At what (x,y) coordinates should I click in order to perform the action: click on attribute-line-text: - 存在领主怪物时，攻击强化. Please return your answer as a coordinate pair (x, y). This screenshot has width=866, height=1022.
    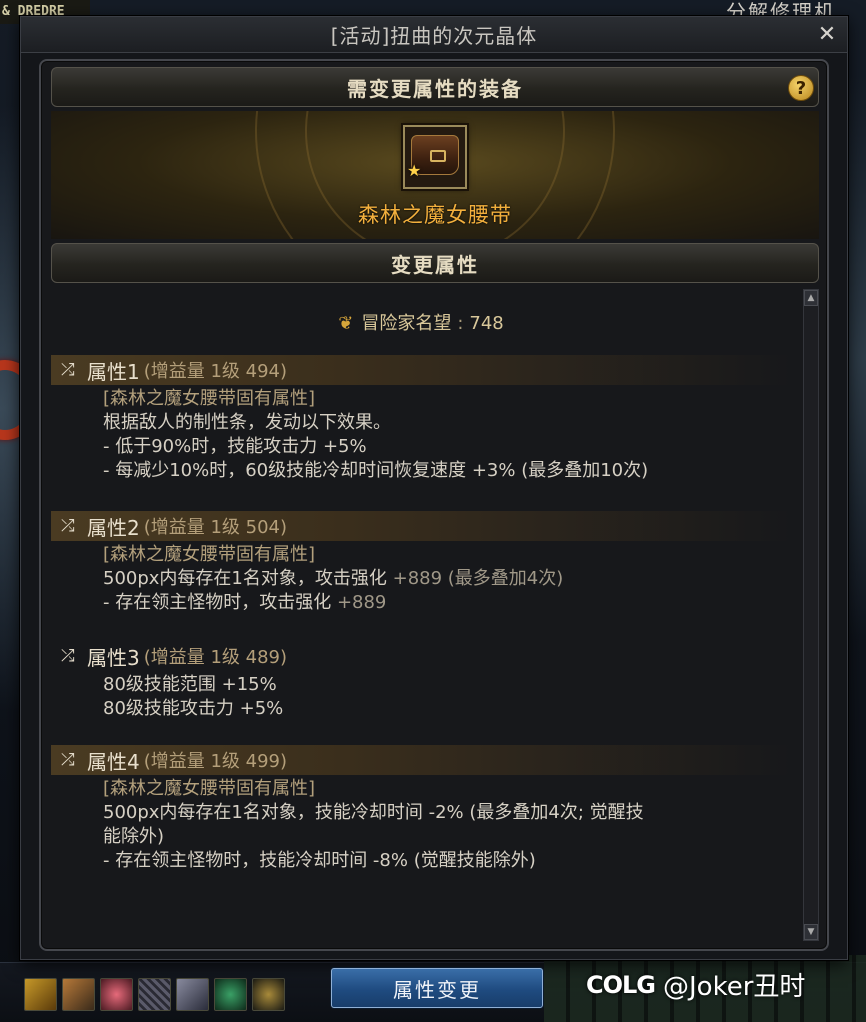
    Looking at the image, I should click on (220, 602).